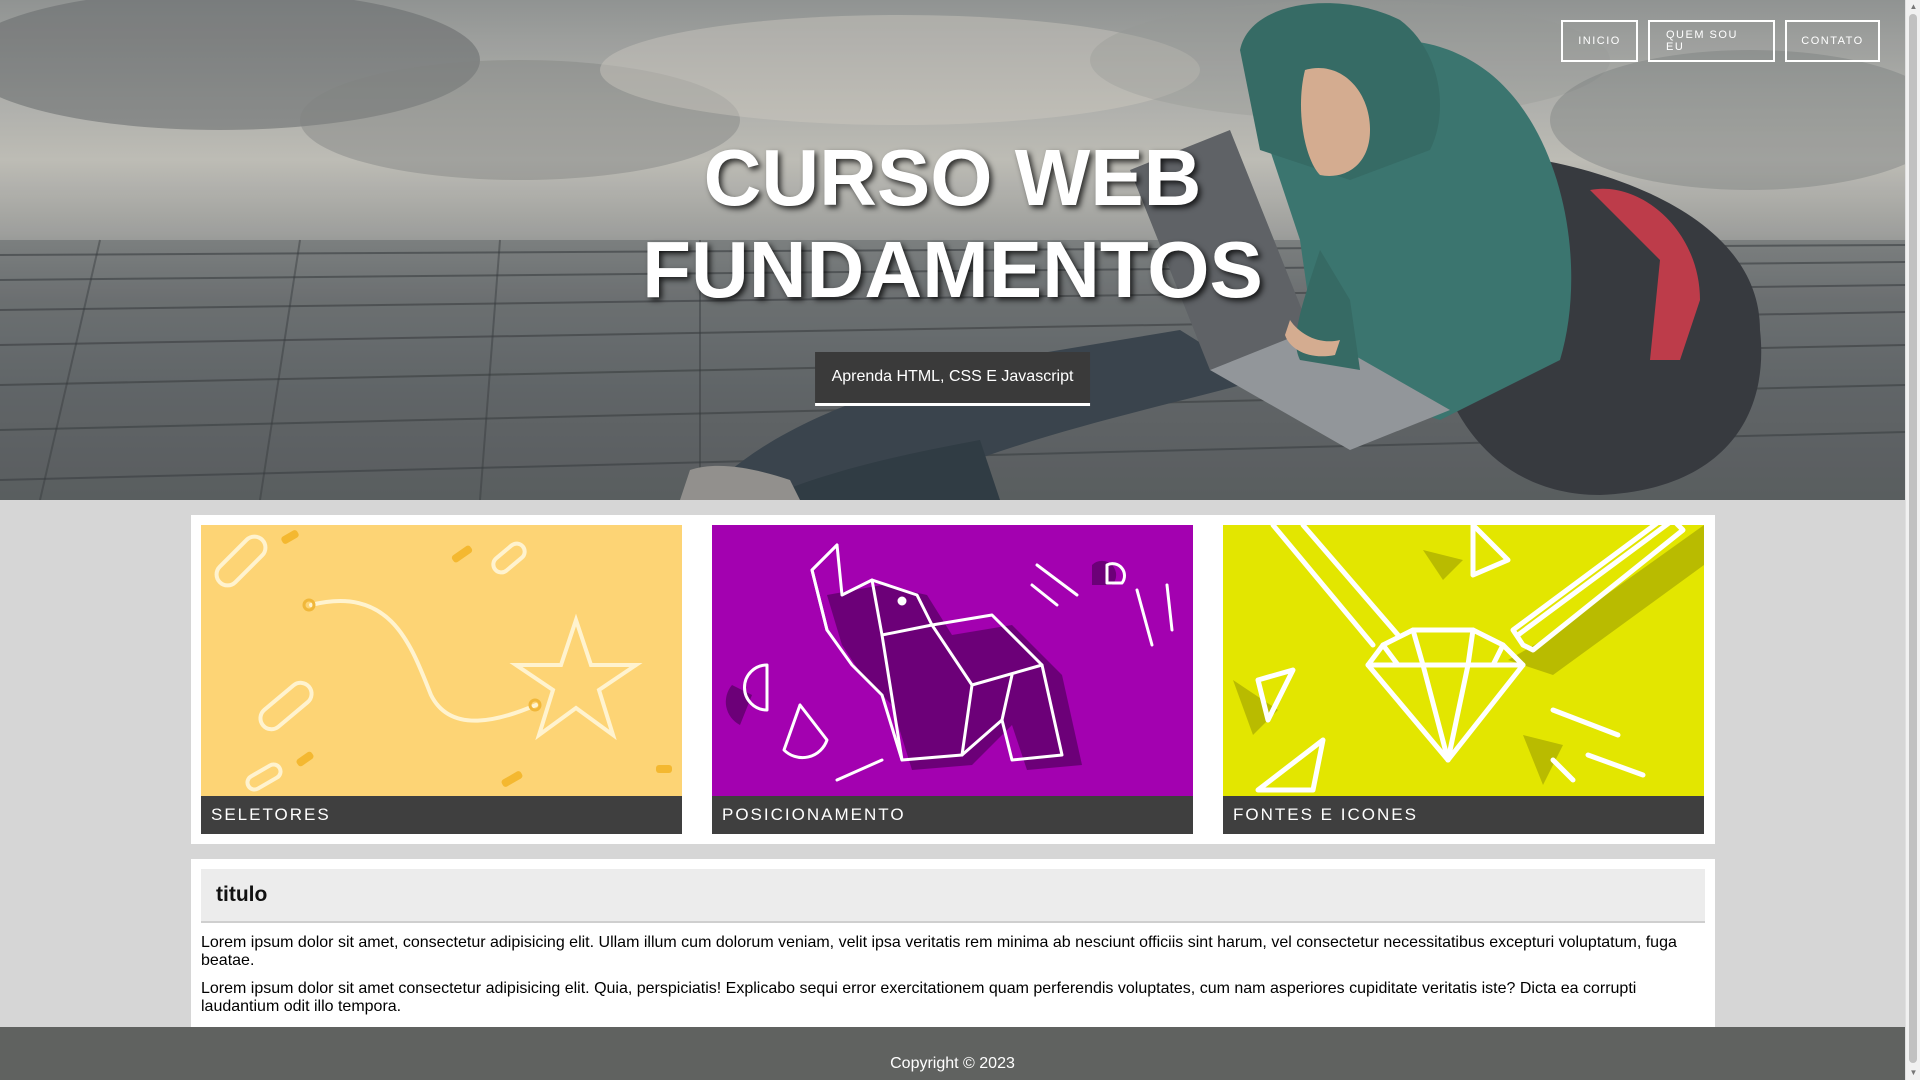 The width and height of the screenshot is (1920, 1080). Describe the element at coordinates (1463, 660) in the screenshot. I see `diamond-pencil-illustration` at that location.